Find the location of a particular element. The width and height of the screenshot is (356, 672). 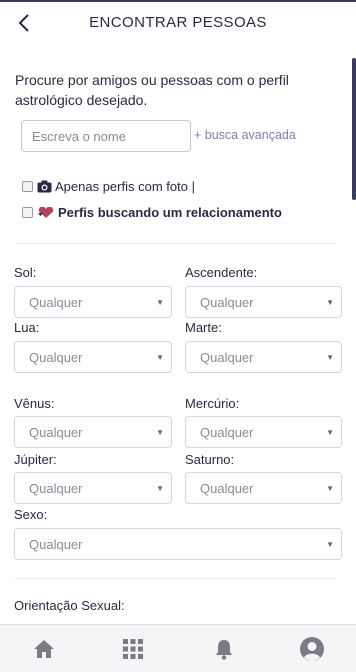

sol-label: Sol: is located at coordinates (25, 272).